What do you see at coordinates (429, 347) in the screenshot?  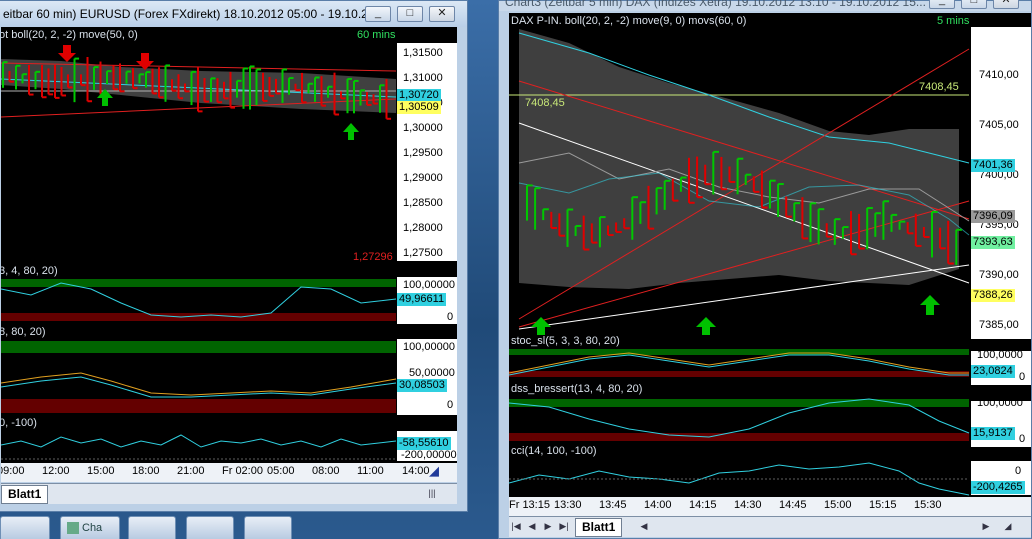 I see `osc2-tick: 100,00000` at bounding box center [429, 347].